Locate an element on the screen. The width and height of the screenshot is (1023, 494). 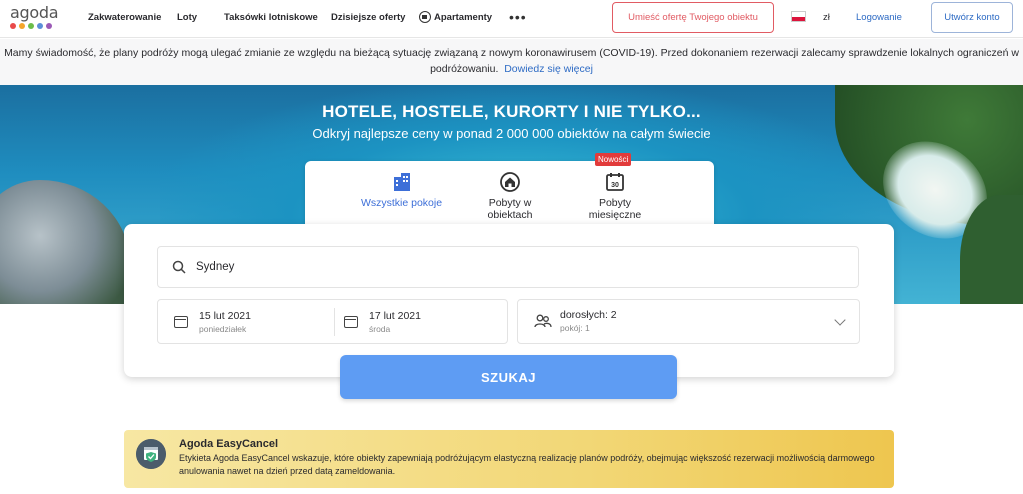
currency-selector: zł is located at coordinates (826, 17).